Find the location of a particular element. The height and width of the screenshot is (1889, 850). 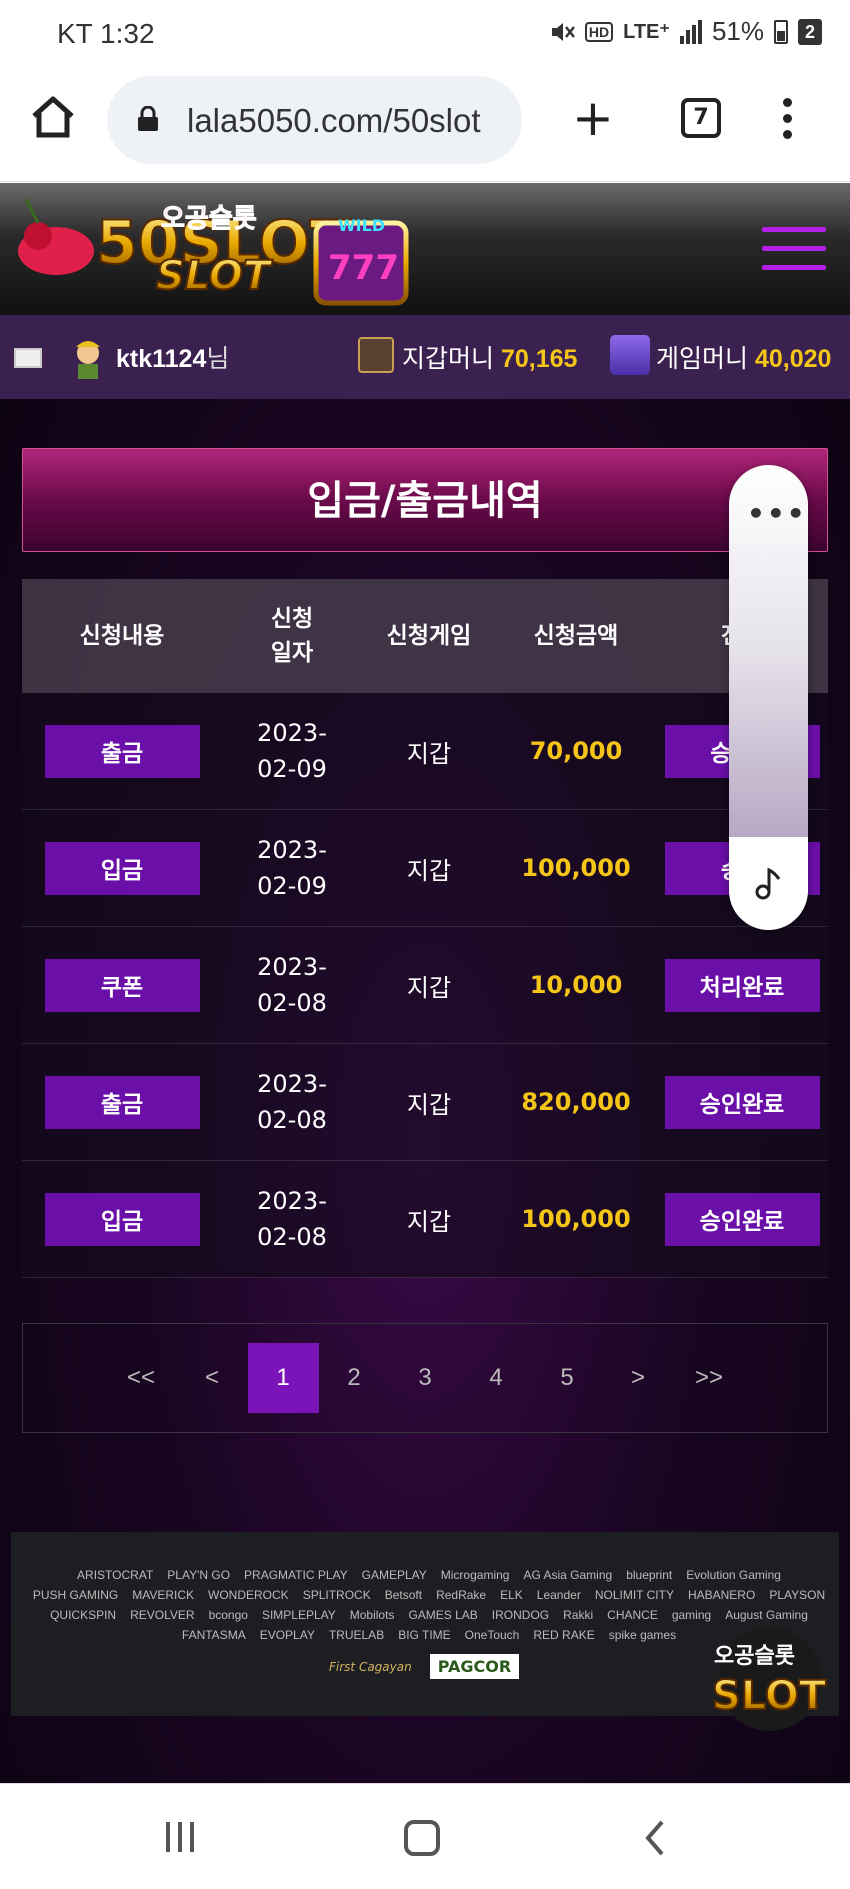

mute-icon is located at coordinates (563, 31).